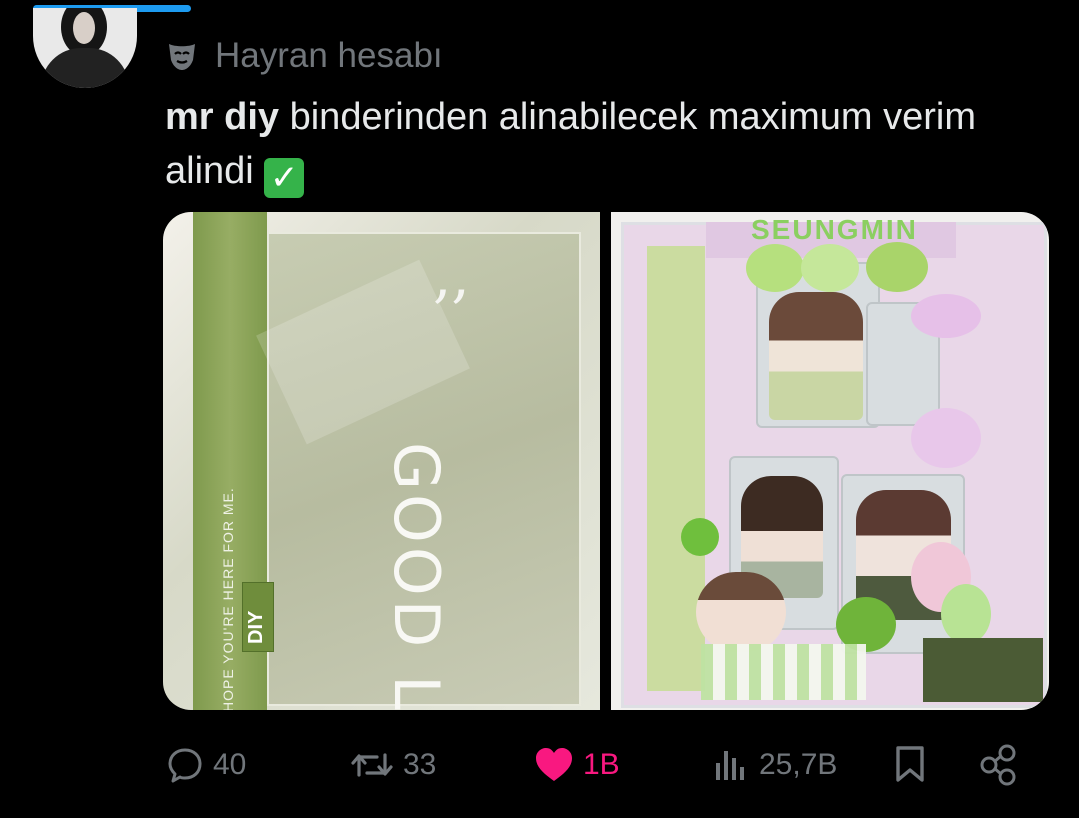 This screenshot has width=1079, height=818. Describe the element at coordinates (730, 765) in the screenshot. I see `views-icon` at that location.